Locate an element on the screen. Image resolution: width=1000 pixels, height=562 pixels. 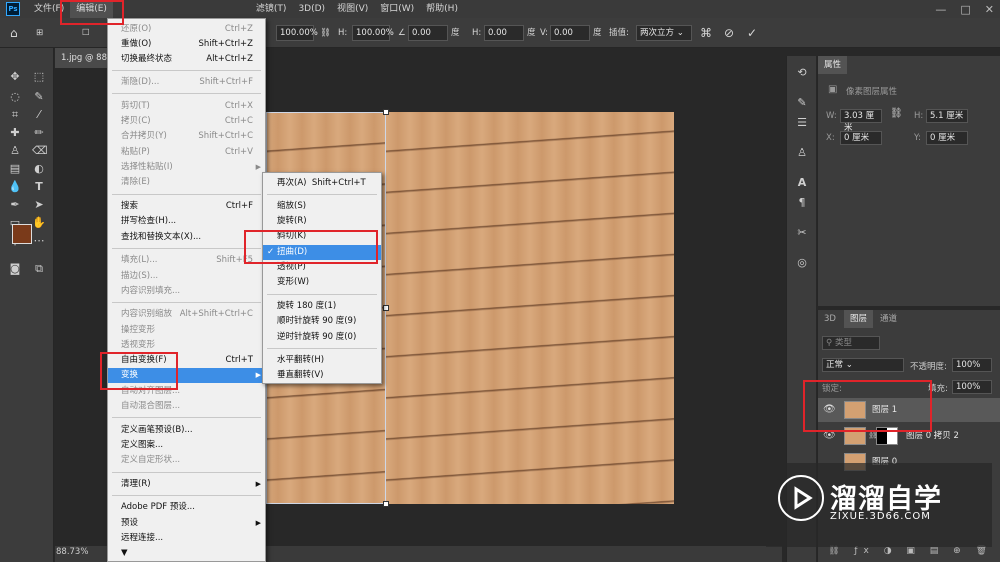
menu-more-arrow: ▼ is located at coordinates (186, 553).